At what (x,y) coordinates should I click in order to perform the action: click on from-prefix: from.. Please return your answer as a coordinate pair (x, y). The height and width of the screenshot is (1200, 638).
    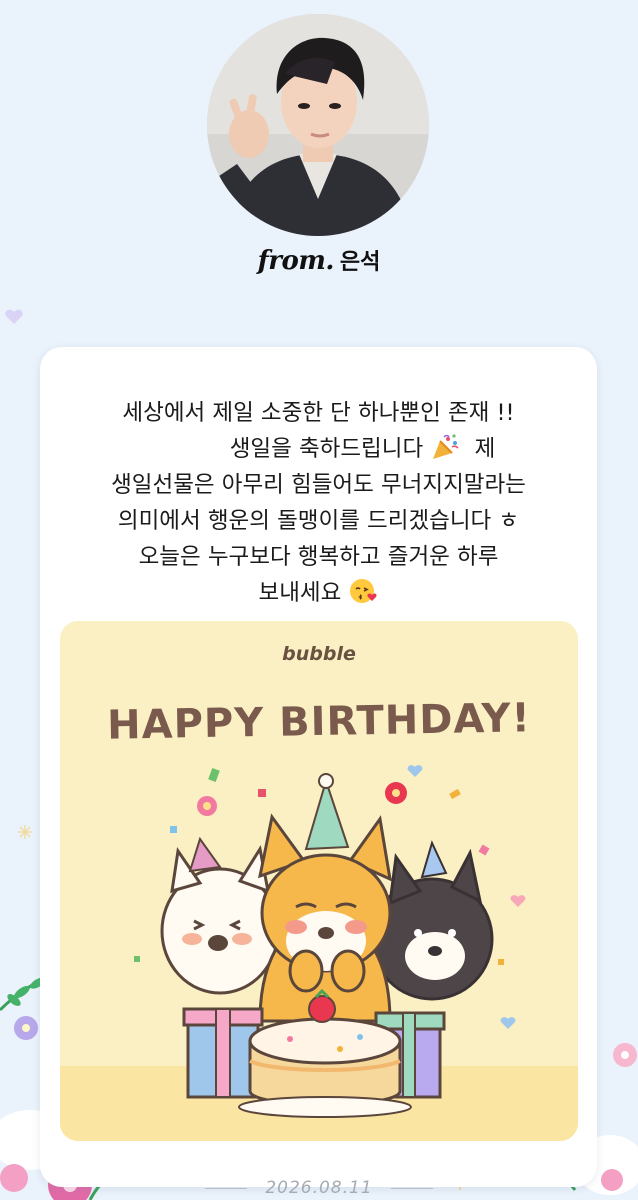
    Looking at the image, I should click on (296, 261).